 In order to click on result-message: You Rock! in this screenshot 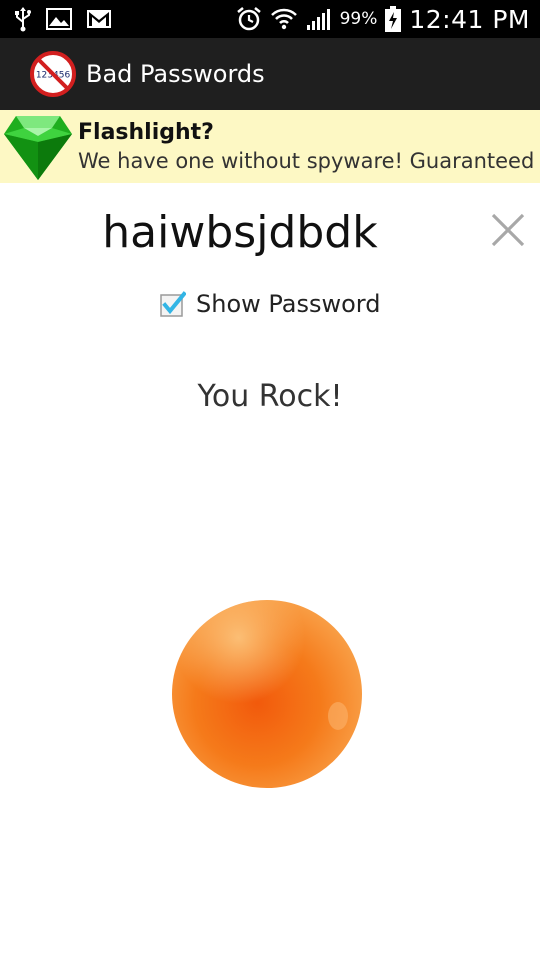, I will do `click(270, 396)`.